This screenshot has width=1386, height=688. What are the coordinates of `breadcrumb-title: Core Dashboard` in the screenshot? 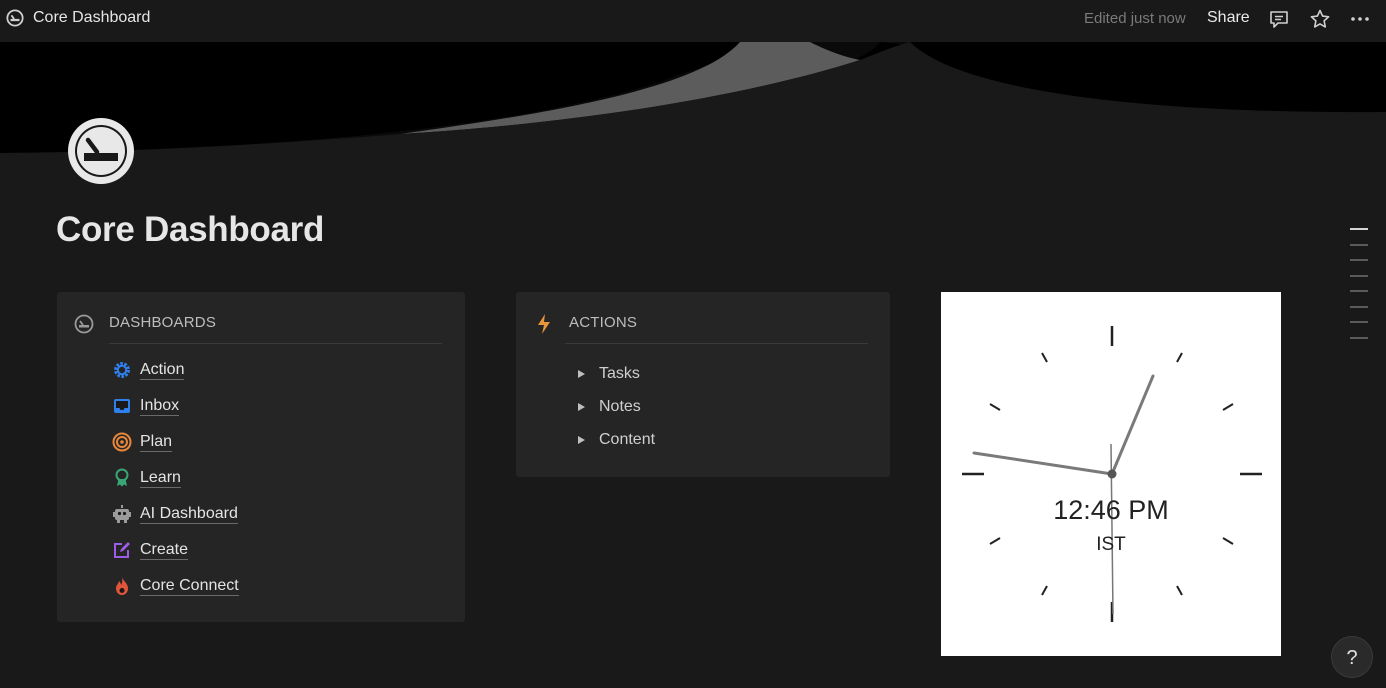 It's located at (91, 18).